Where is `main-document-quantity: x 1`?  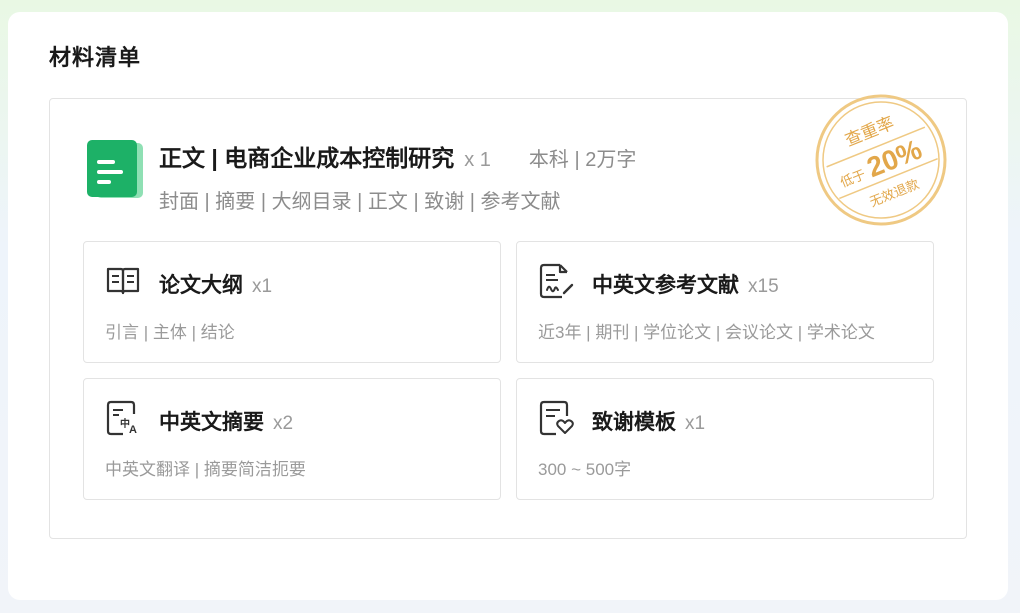
main-document-quantity: x 1 is located at coordinates (477, 160).